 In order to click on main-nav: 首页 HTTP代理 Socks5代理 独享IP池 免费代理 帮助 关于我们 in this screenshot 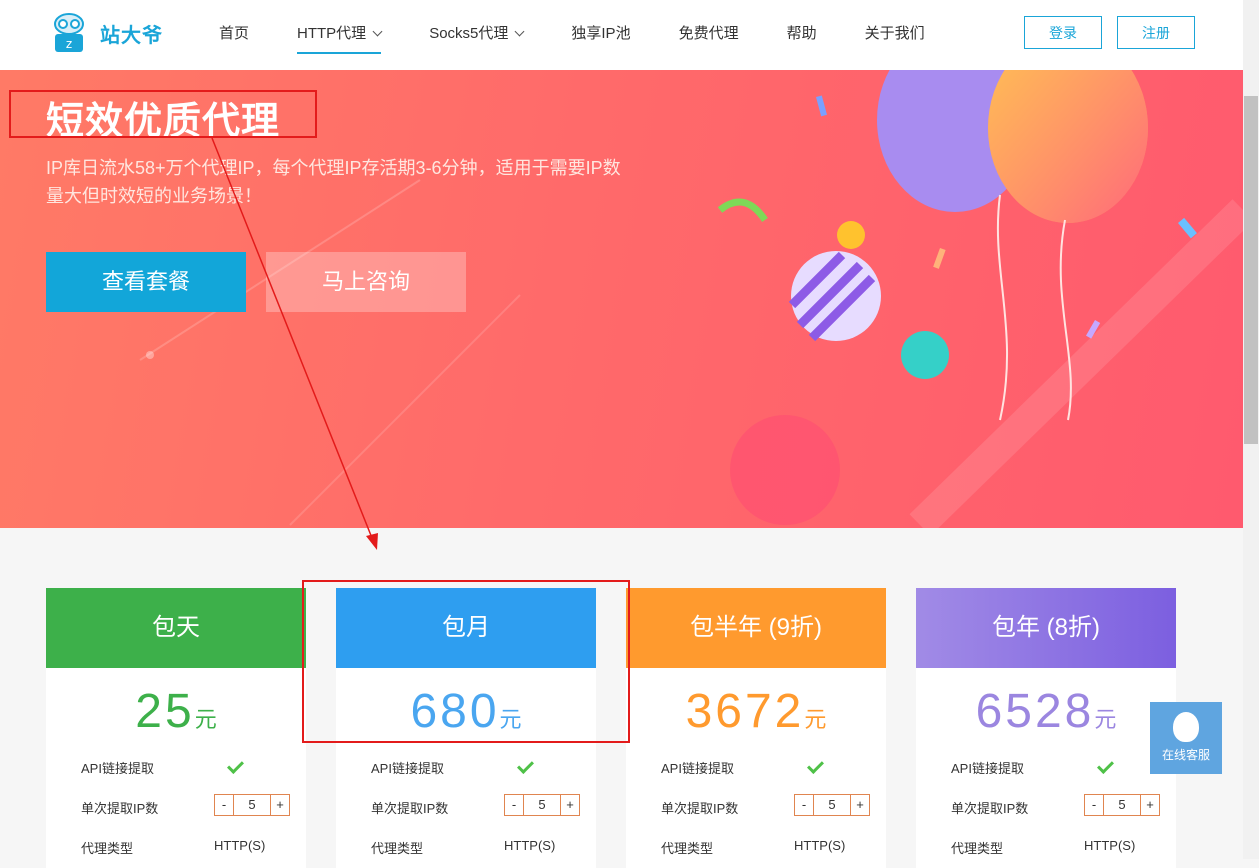, I will do `click(596, 35)`.